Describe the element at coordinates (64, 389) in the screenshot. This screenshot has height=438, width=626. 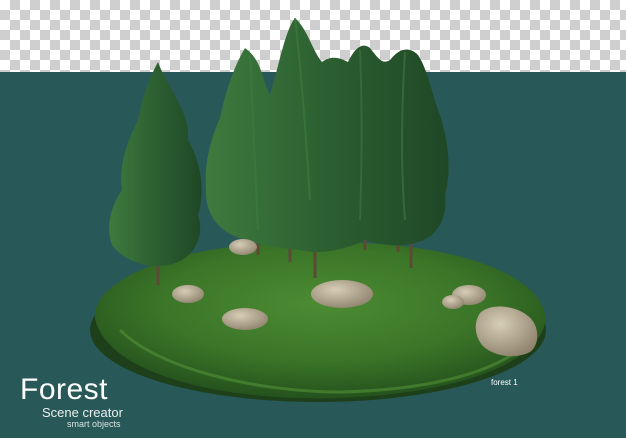
I see `title: Forest` at that location.